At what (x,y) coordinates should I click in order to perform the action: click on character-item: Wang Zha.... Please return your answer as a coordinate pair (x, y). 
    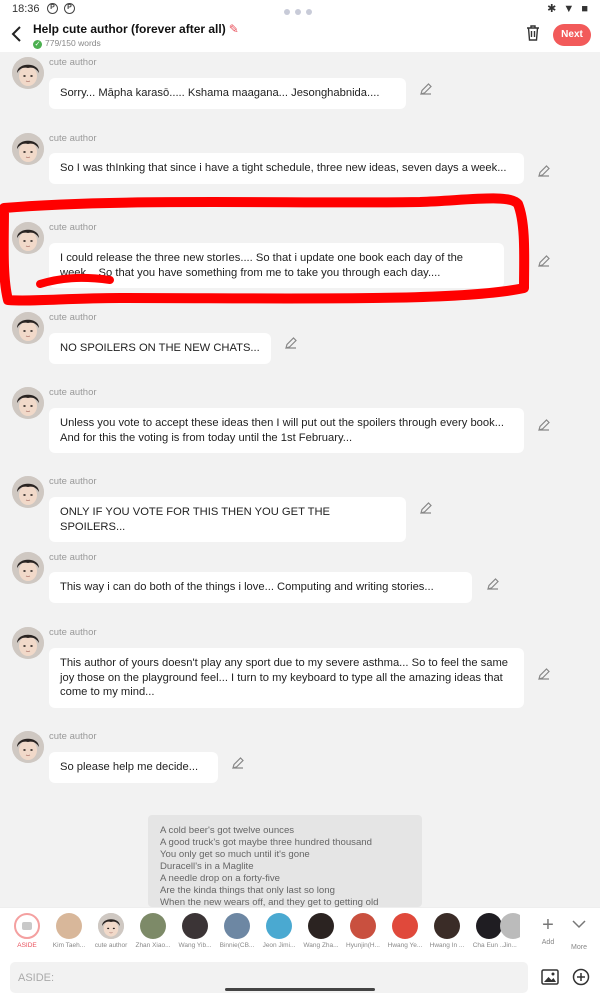
    Looking at the image, I should click on (321, 931).